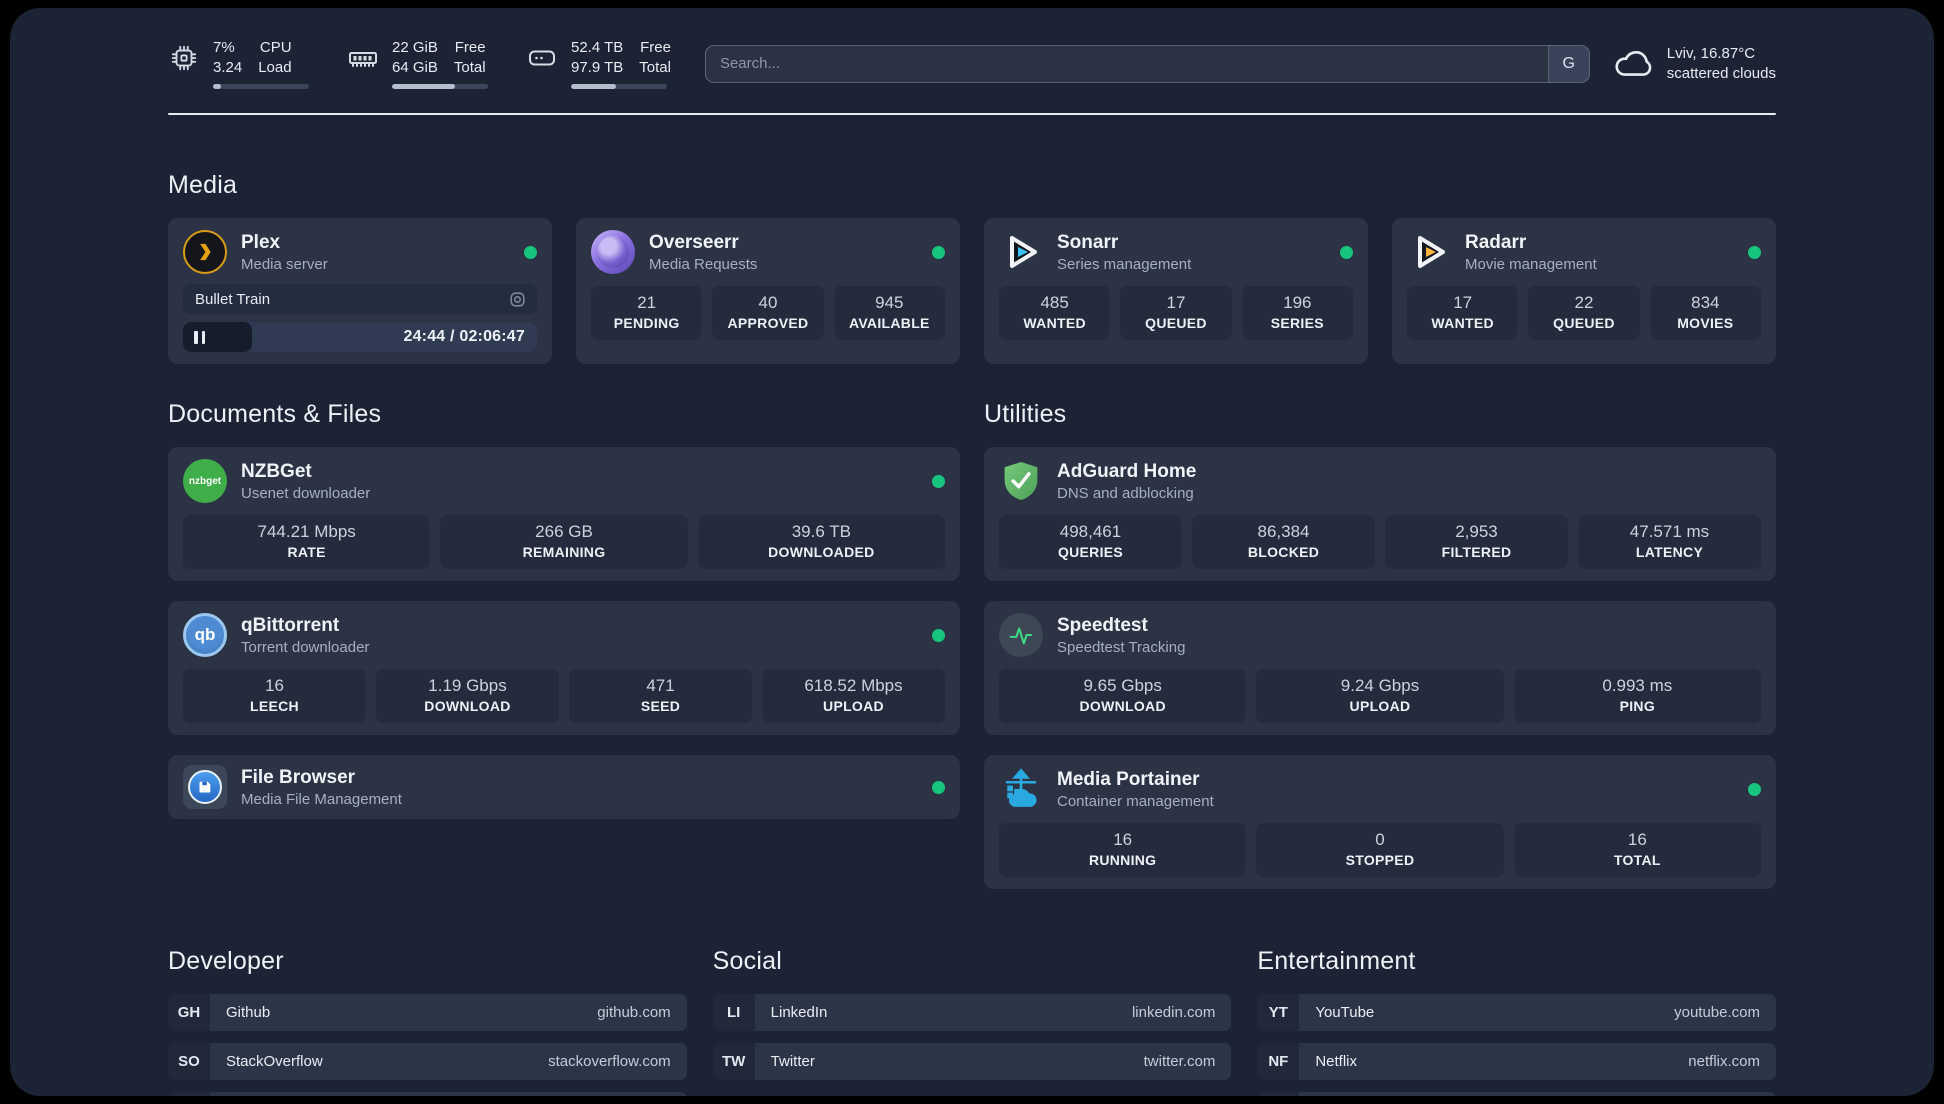 This screenshot has height=1104, width=1944. Describe the element at coordinates (1090, 542) in the screenshot. I see `stat-tile: 498,461 QUERIES` at that location.